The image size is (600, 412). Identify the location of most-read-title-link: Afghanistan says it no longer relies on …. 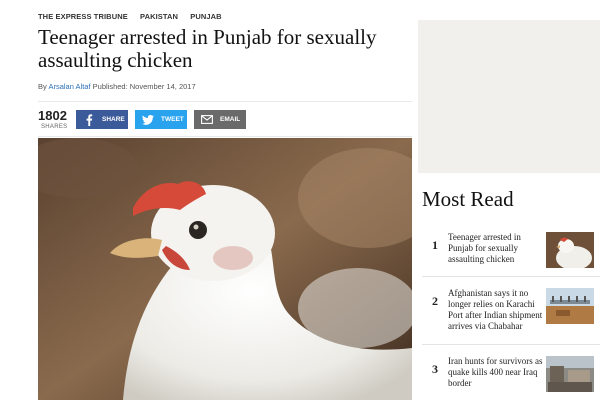
(498, 310).